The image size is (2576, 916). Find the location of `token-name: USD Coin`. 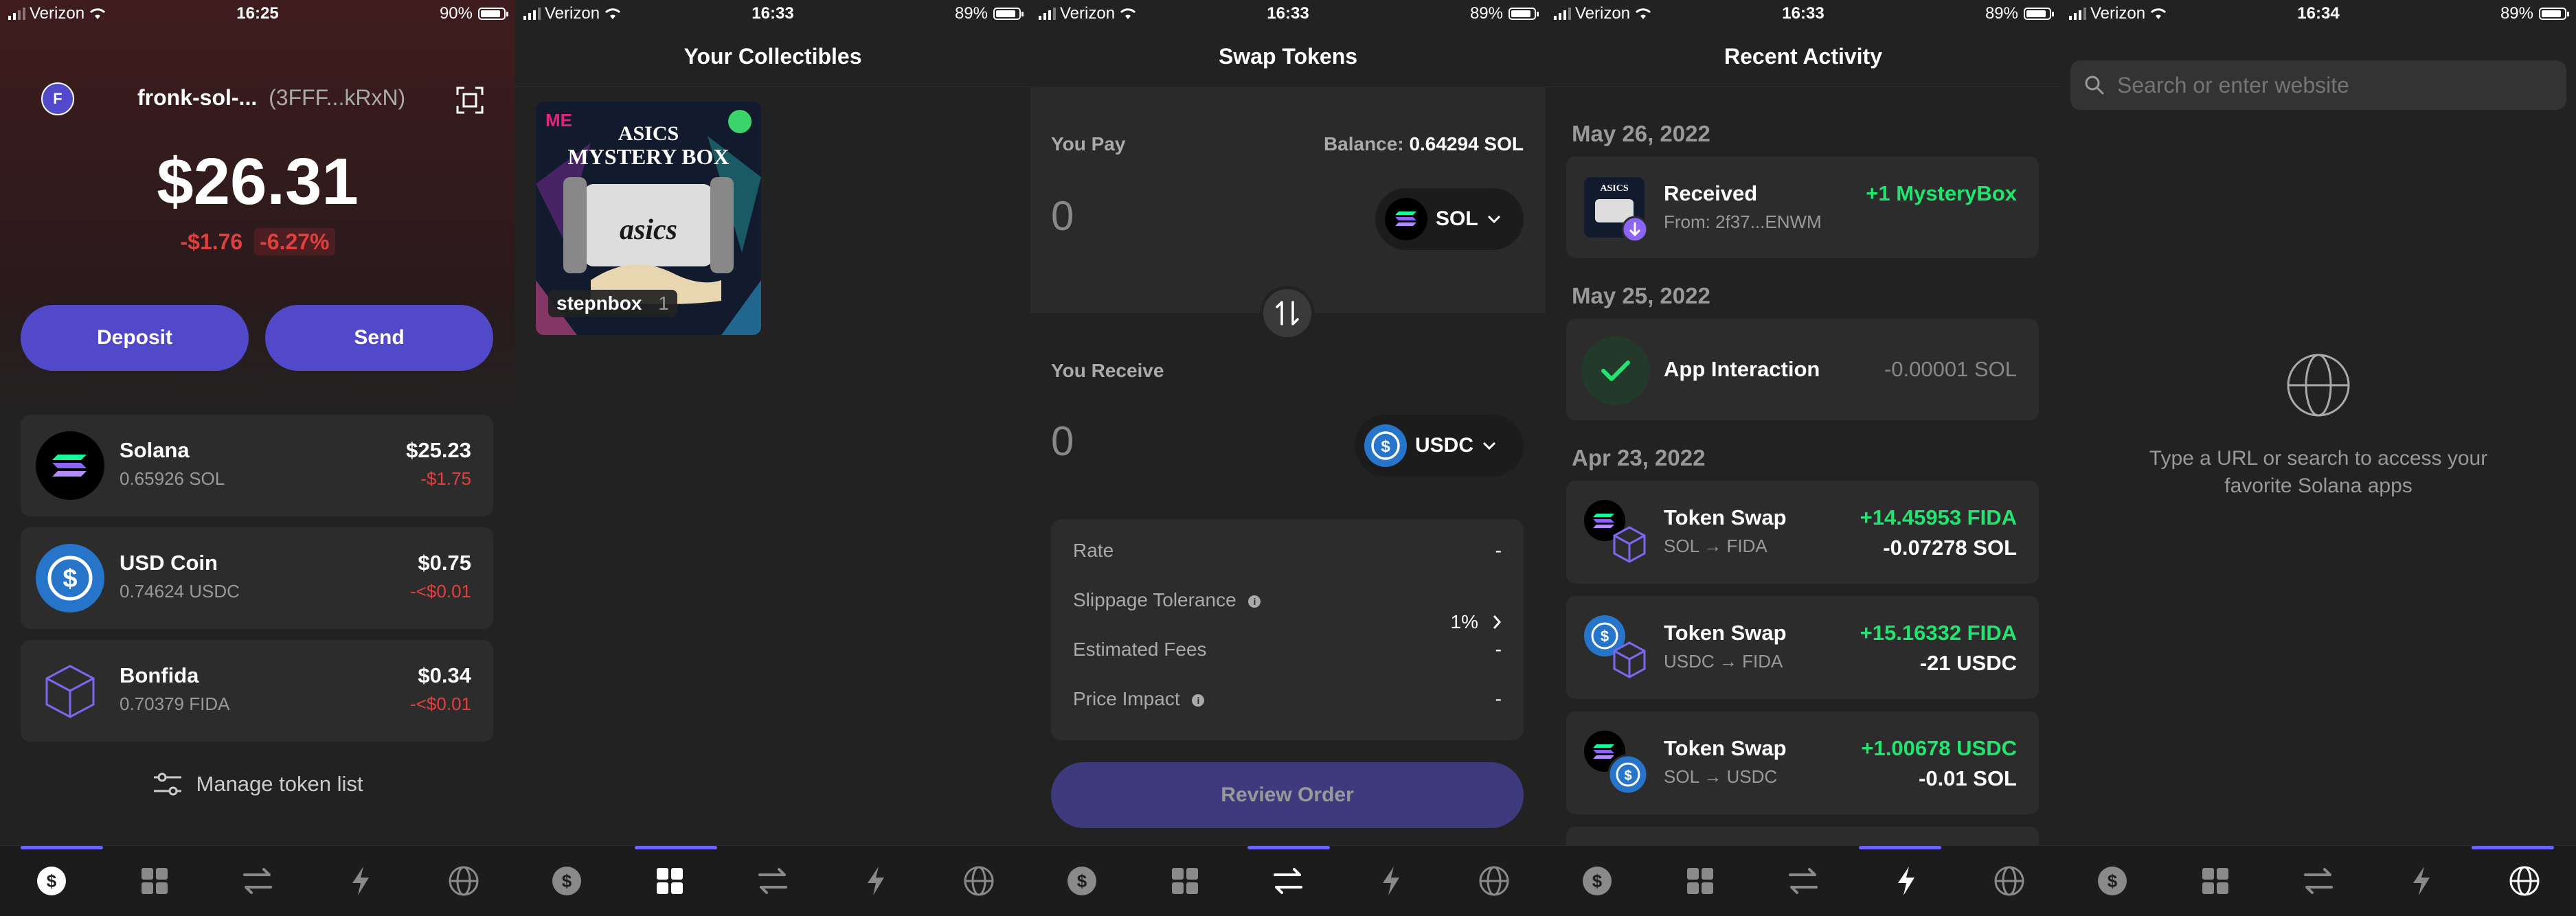

token-name: USD Coin is located at coordinates (169, 563).